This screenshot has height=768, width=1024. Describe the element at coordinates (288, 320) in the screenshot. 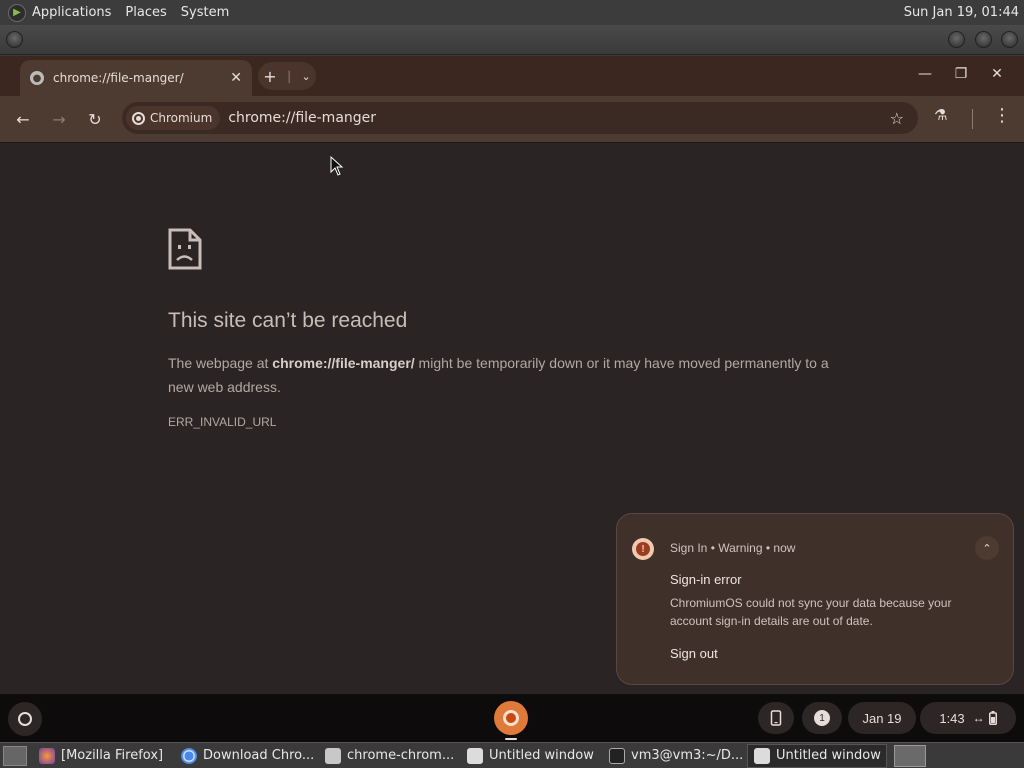

I see `error-title: This site can’t be reached` at that location.